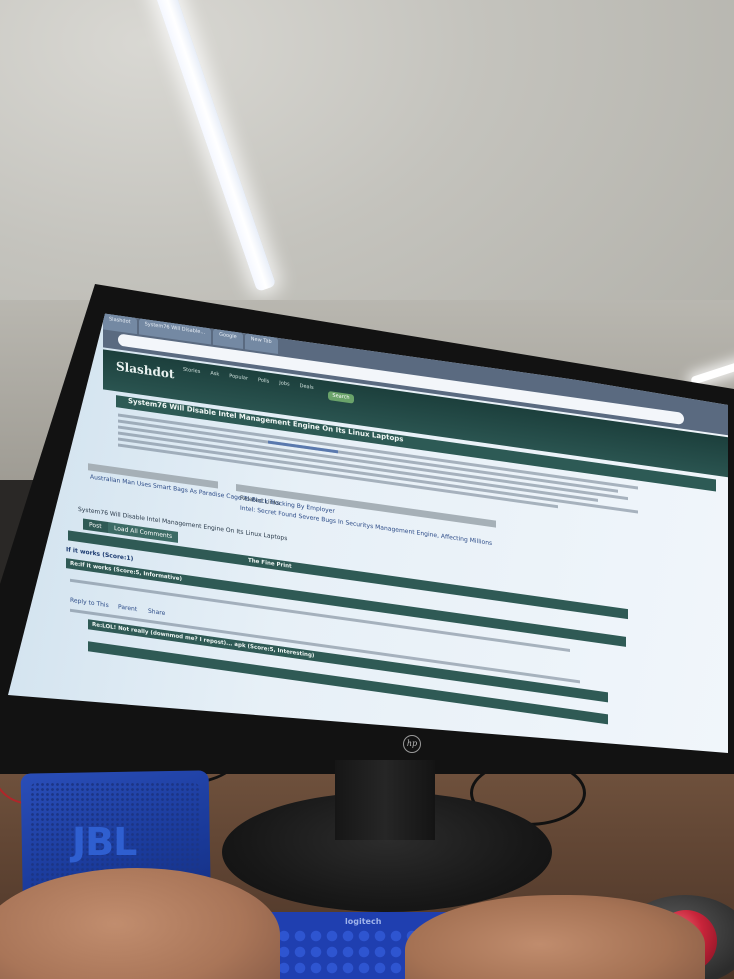 This screenshot has height=979, width=734. Describe the element at coordinates (89, 603) in the screenshot. I see `reply-link: Reply to This` at that location.